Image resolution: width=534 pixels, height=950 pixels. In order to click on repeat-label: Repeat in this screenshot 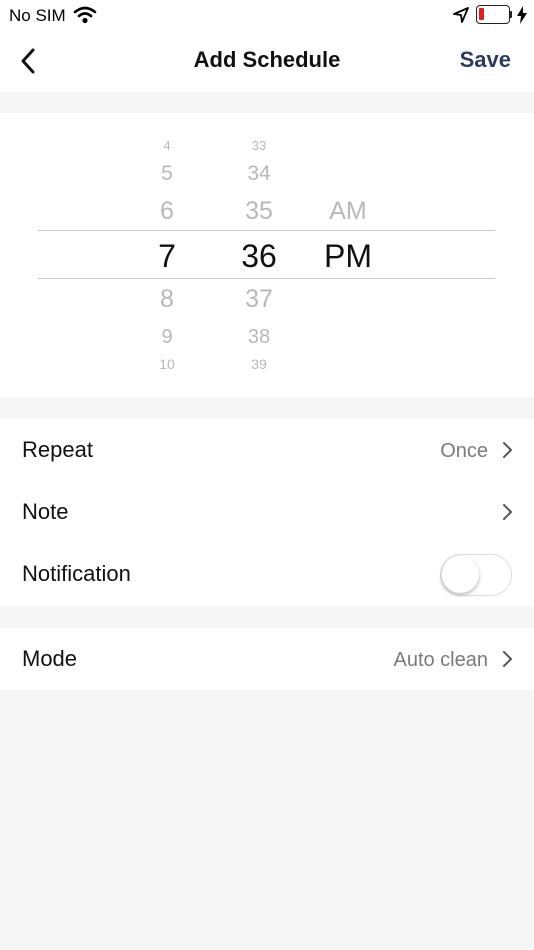, I will do `click(57, 449)`.